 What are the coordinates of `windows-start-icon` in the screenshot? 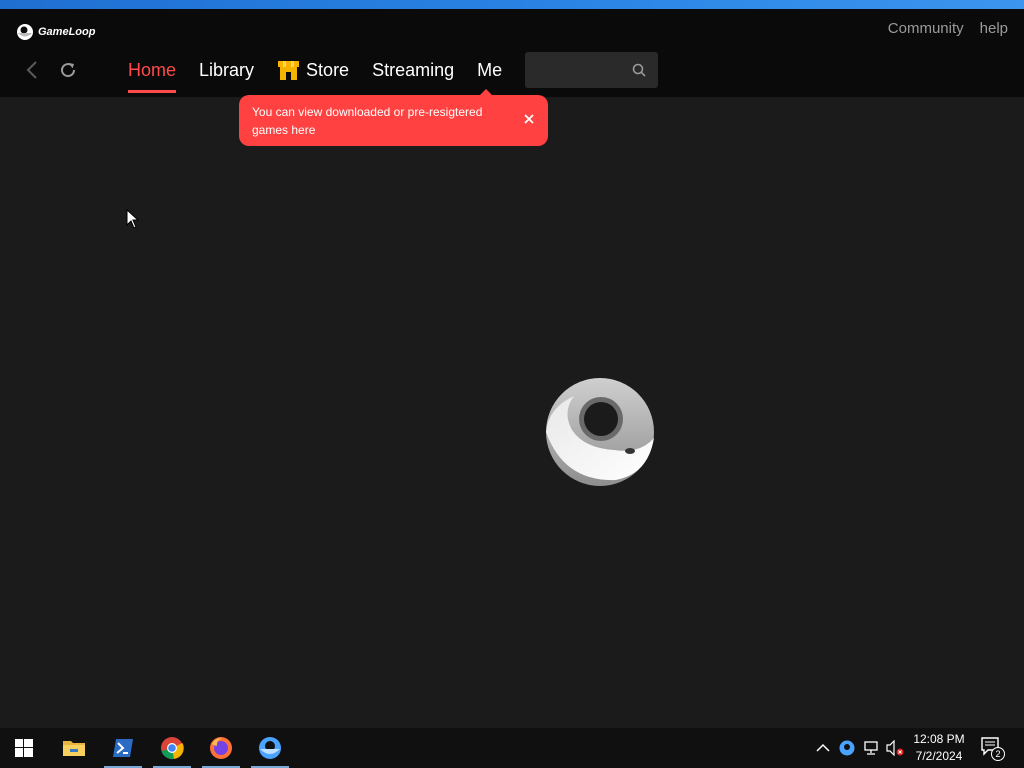 It's located at (24, 748).